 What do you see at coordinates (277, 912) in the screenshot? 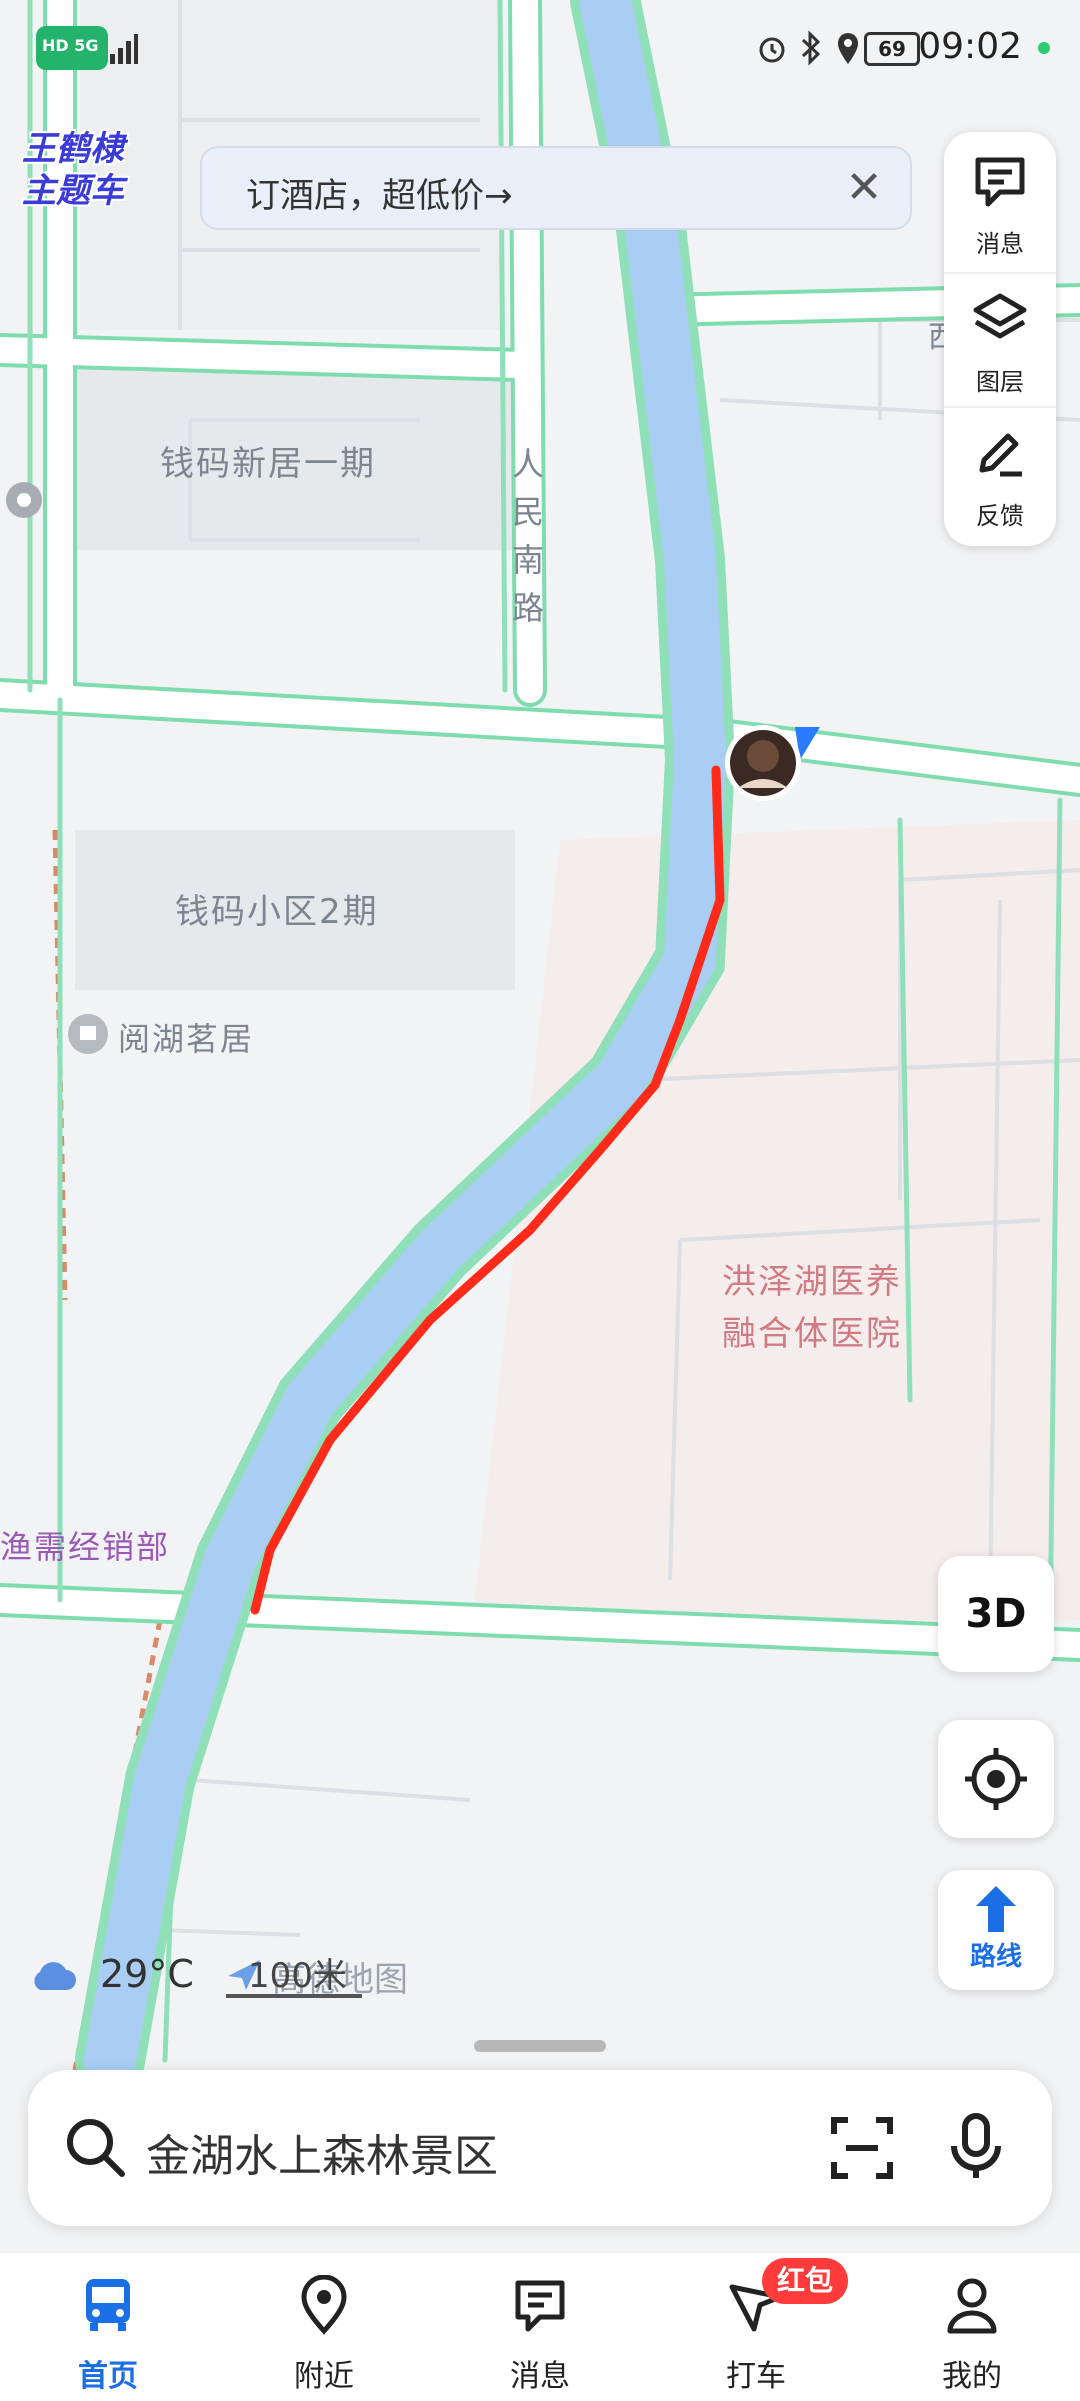
I see `map-label-qianma-xiaoqu: 钱码小区2期` at bounding box center [277, 912].